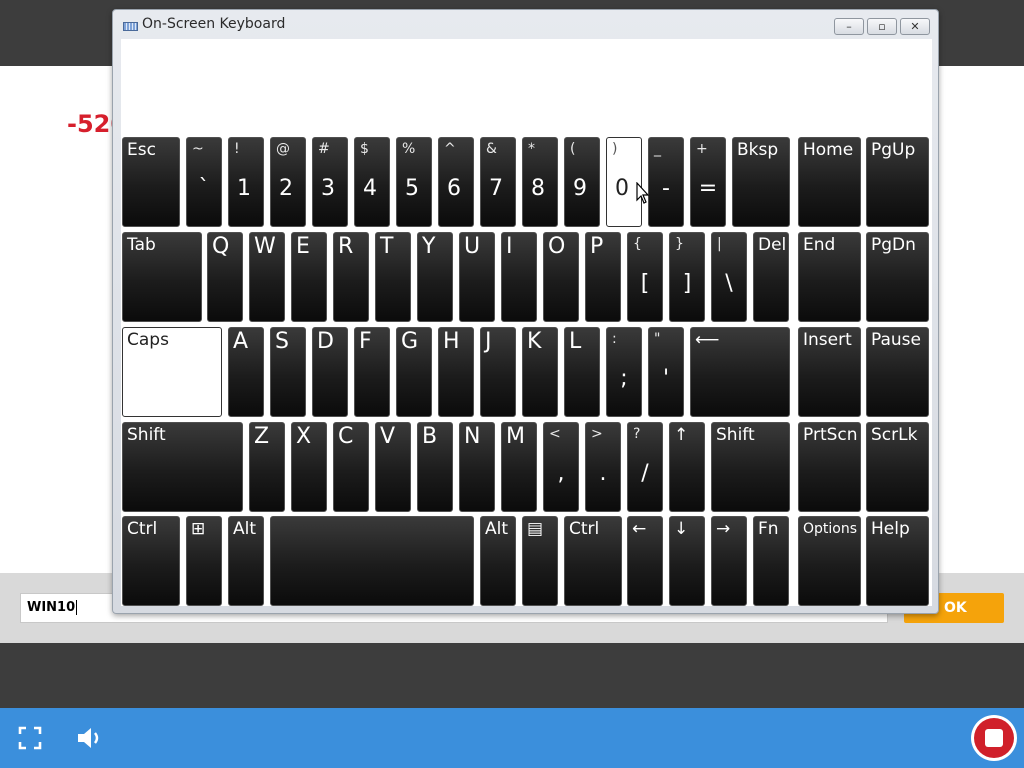 The width and height of the screenshot is (1024, 768). I want to click on key-2-label: 2, so click(286, 188).